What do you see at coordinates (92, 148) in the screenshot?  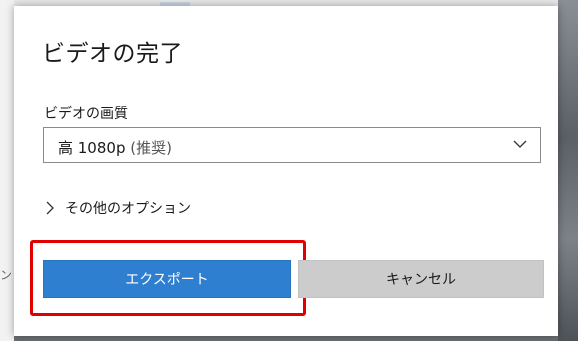 I see `video-quality-main: 高 1080p` at bounding box center [92, 148].